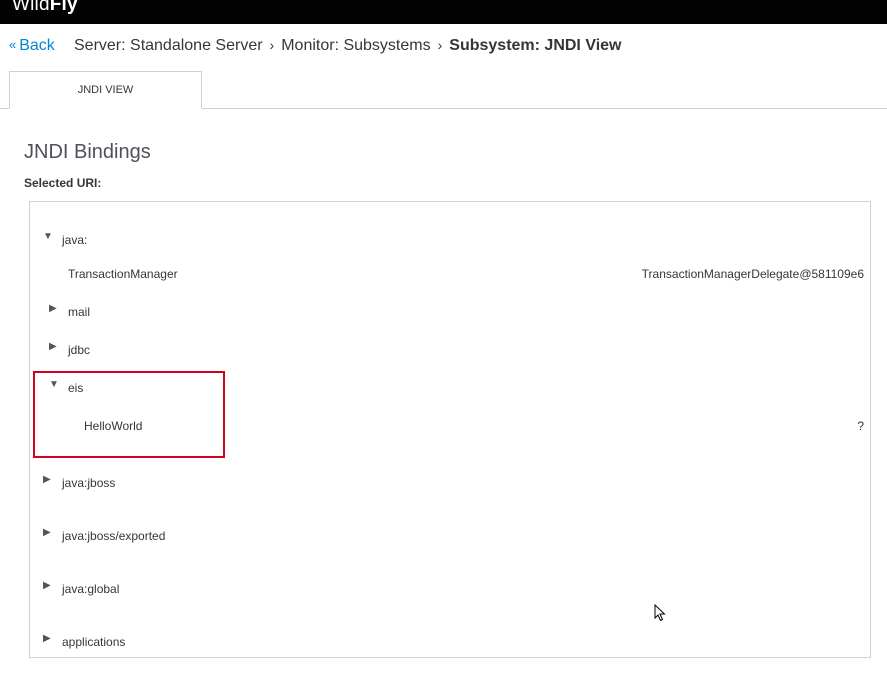  Describe the element at coordinates (113, 426) in the screenshot. I see `tree-node-label: HelloWorld` at that location.